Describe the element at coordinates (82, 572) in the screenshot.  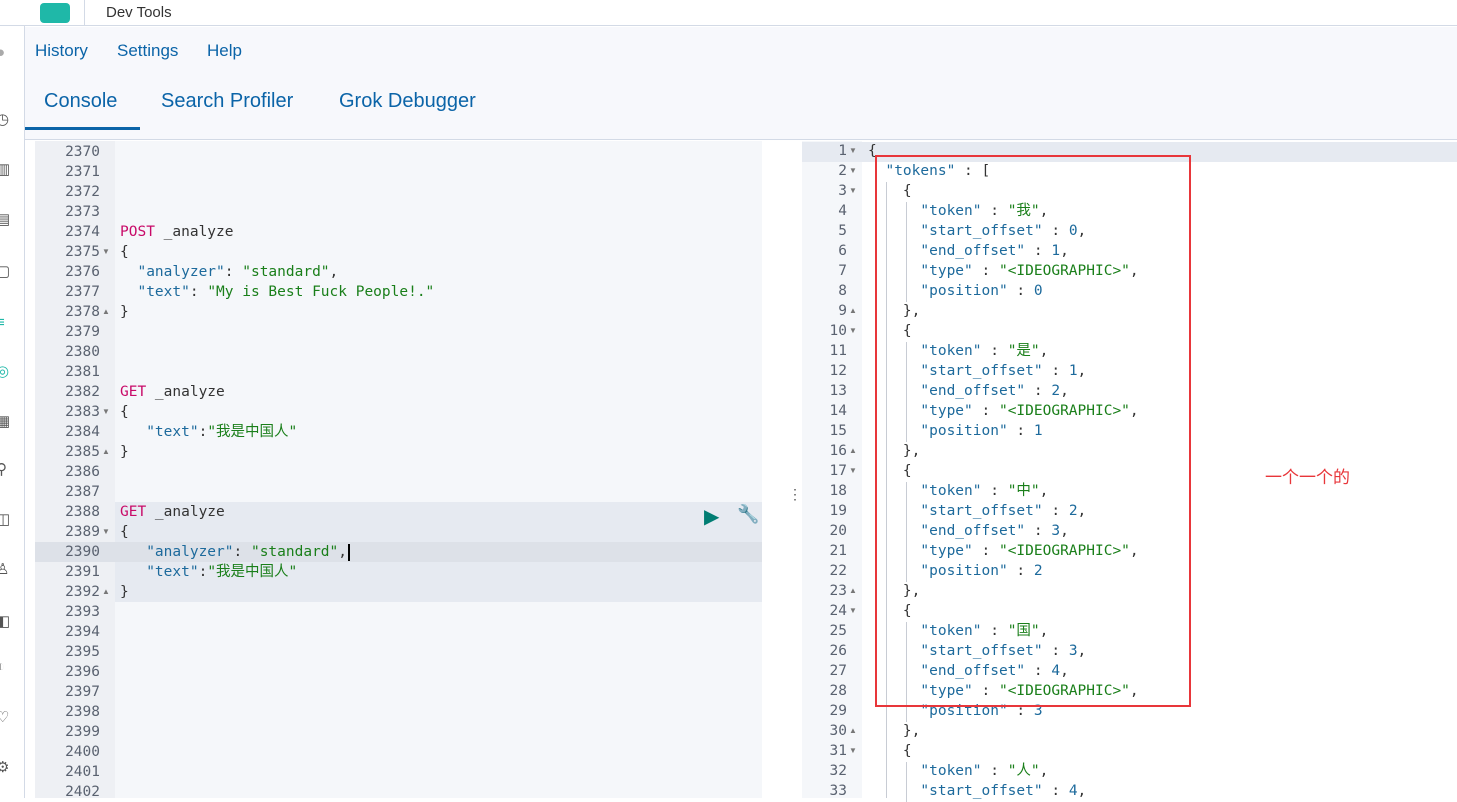
I see `line-number: 2391` at that location.